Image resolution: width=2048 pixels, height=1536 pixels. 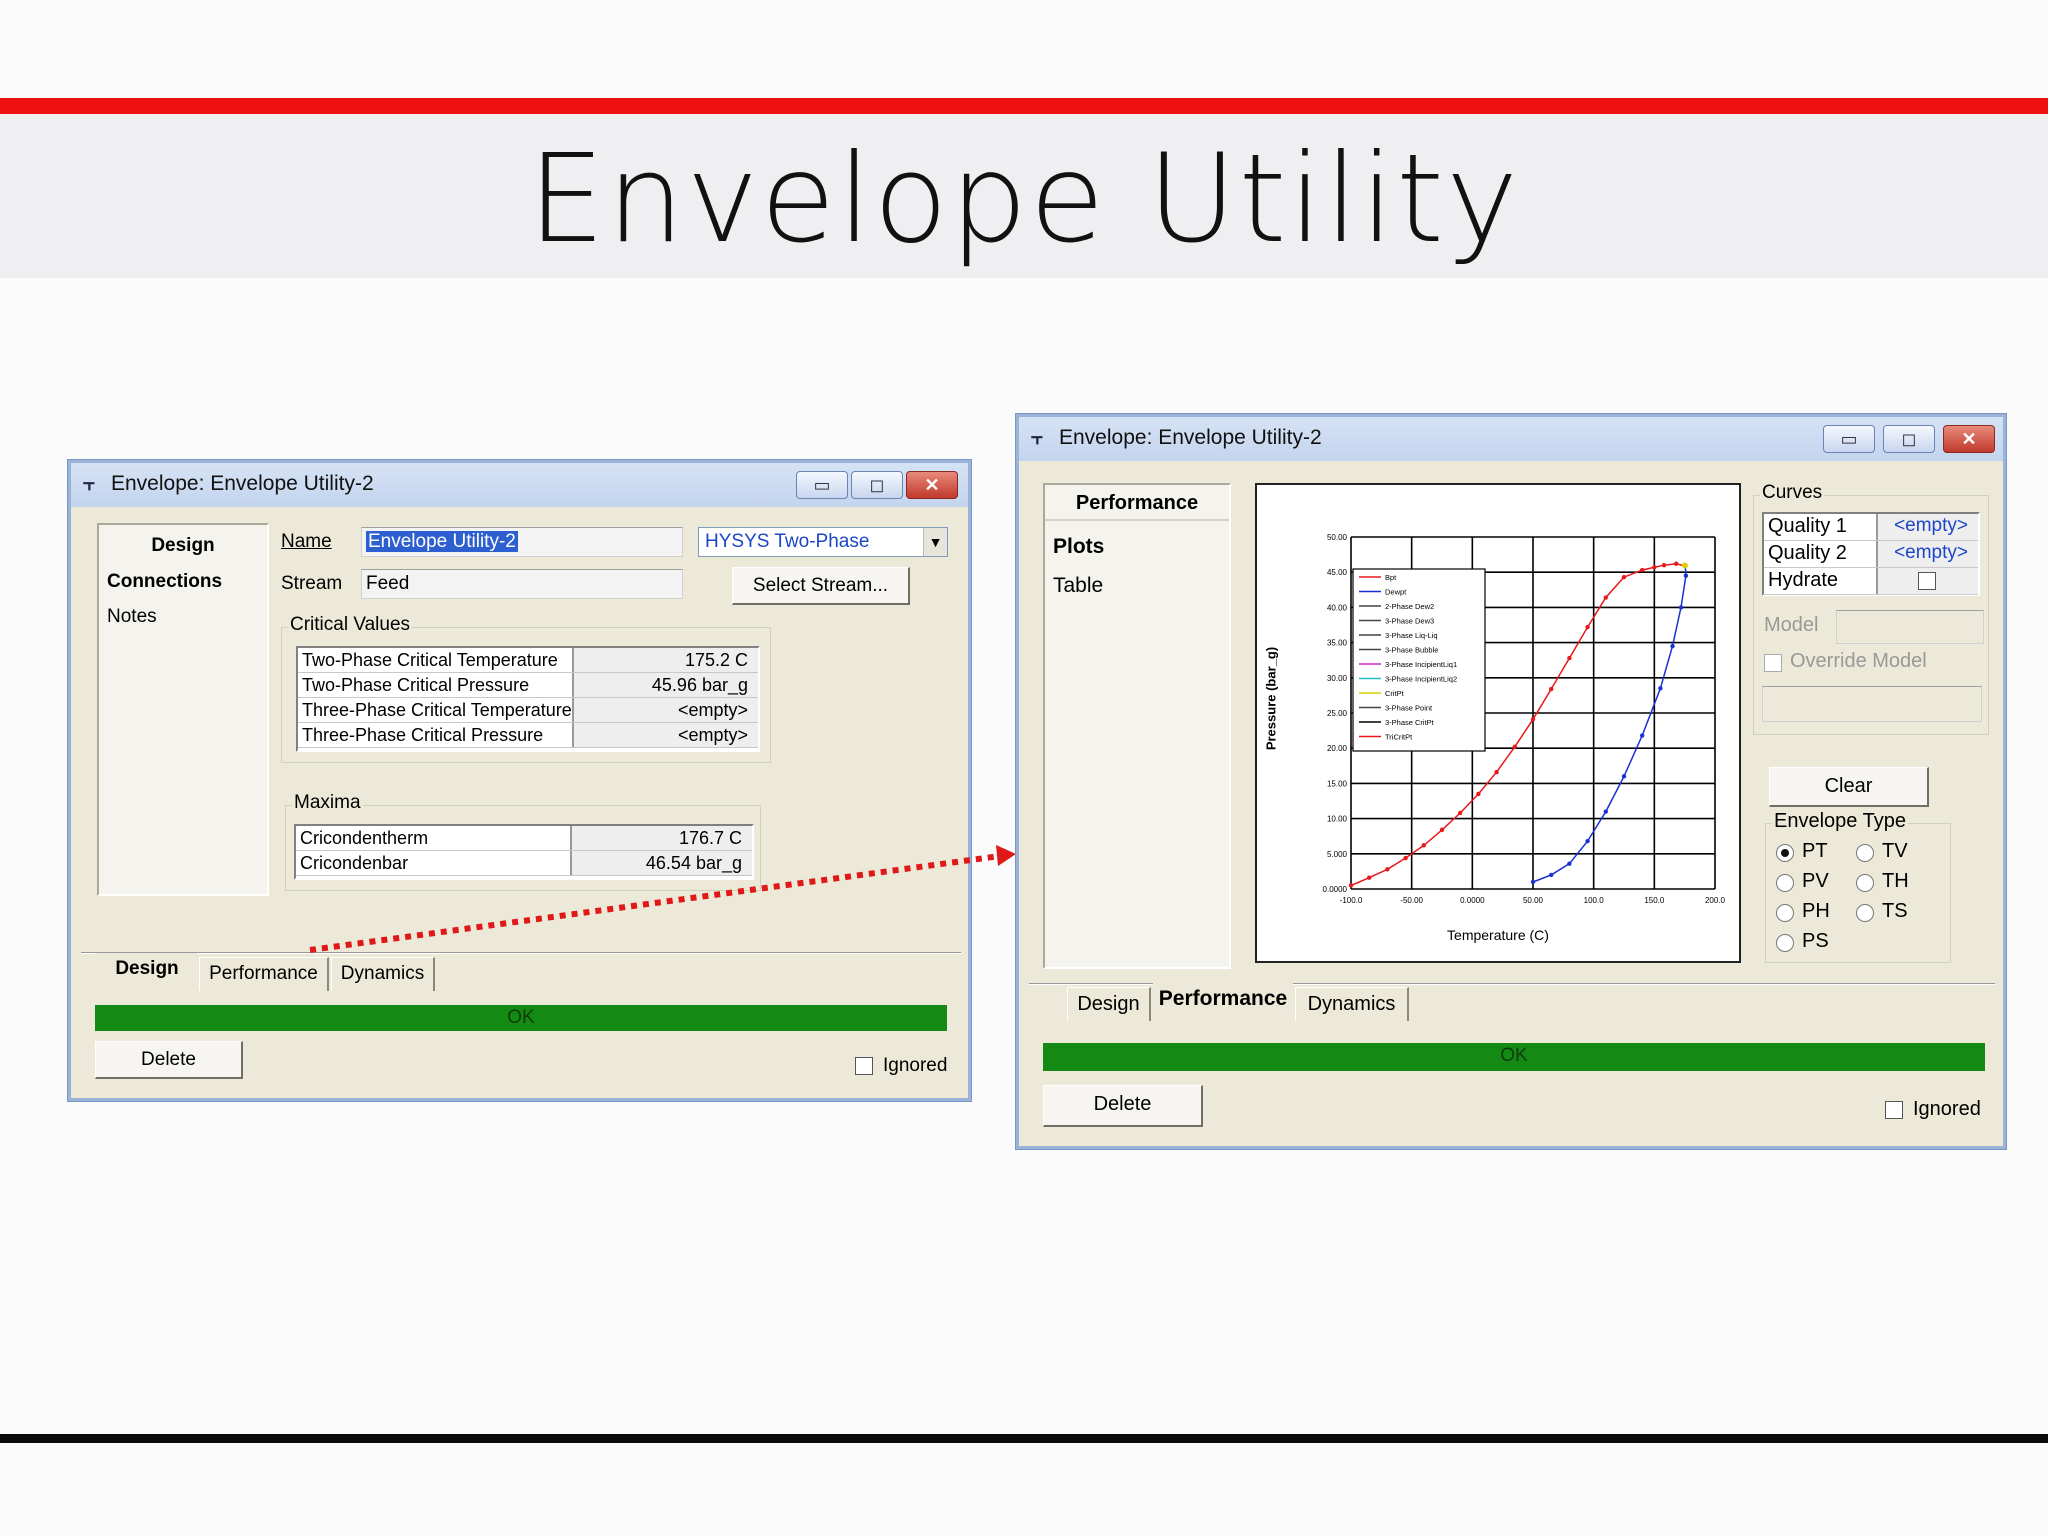 I want to click on legend-label: 3-Phase Dew3, so click(x=1409, y=621).